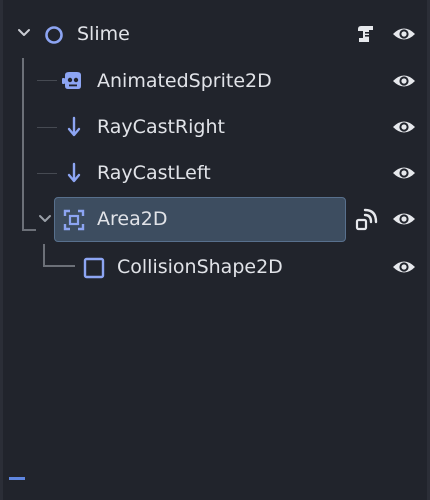  What do you see at coordinates (215, 173) in the screenshot?
I see `tree-row-raycastleft: RayCastLeft` at bounding box center [215, 173].